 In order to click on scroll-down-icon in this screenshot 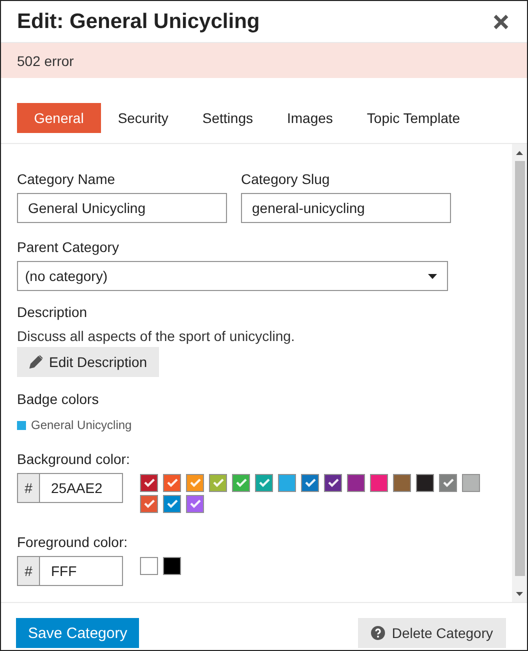, I will do `click(519, 594)`.